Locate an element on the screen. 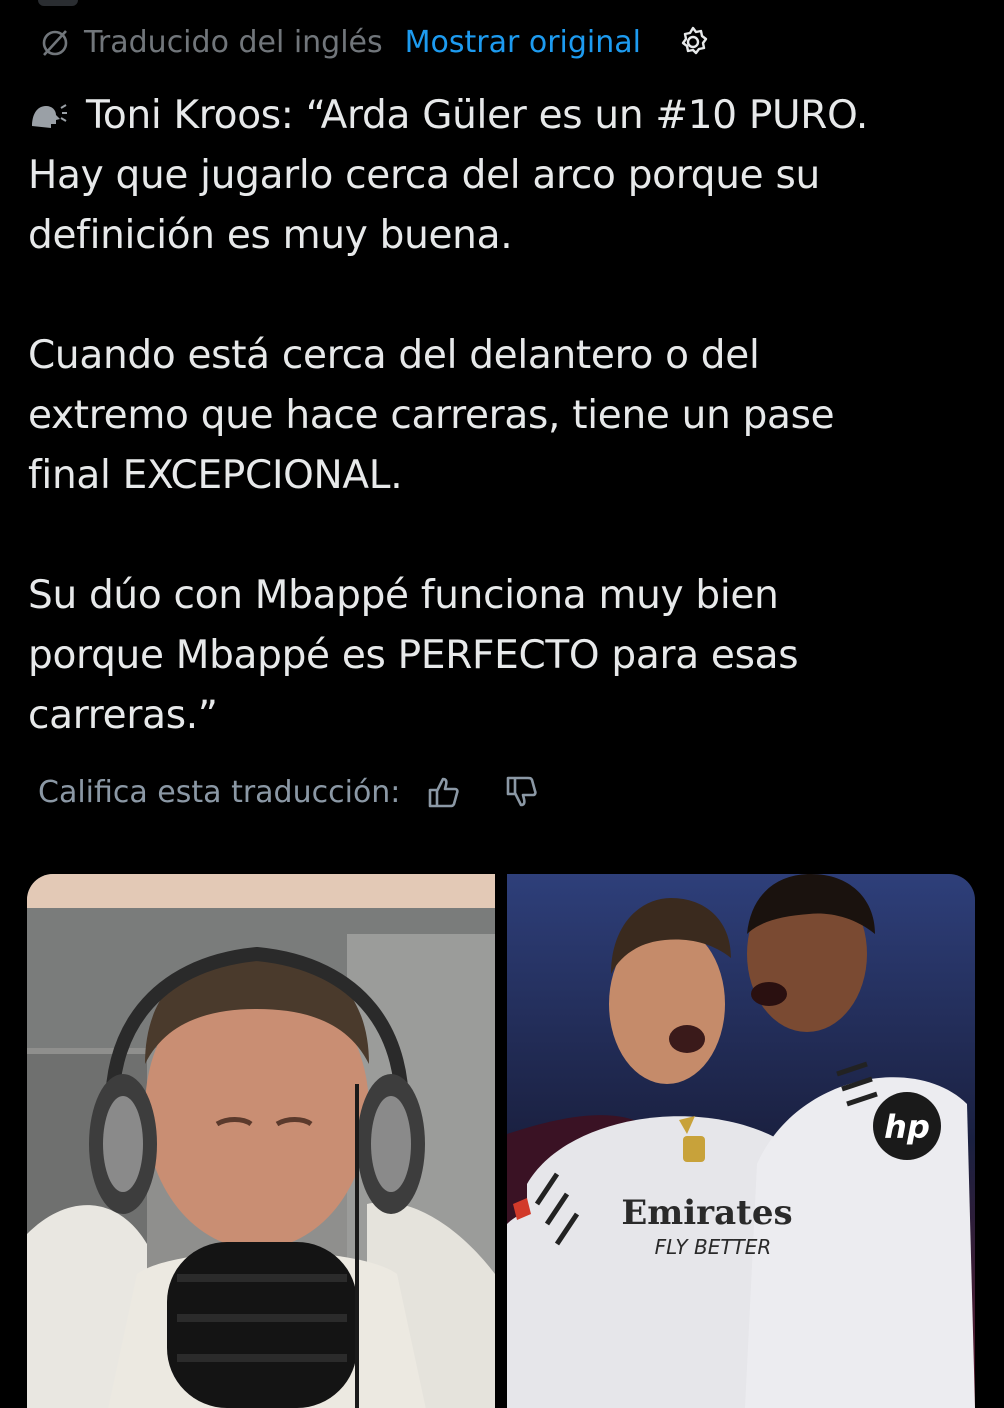 The width and height of the screenshot is (1004, 1408). translation-bar: Traducido del inglés Mostrar original is located at coordinates (374, 42).